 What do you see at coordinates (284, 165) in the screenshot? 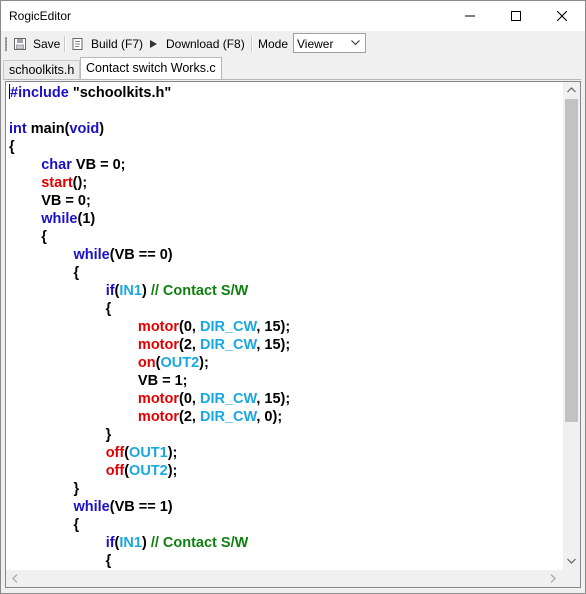
I see `code-line: char VB = 0;` at bounding box center [284, 165].